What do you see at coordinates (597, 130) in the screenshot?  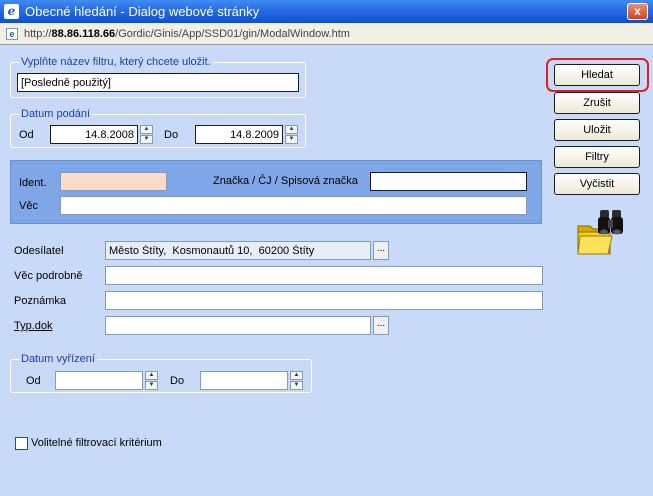 I see `ulozit-button: Uložit` at bounding box center [597, 130].